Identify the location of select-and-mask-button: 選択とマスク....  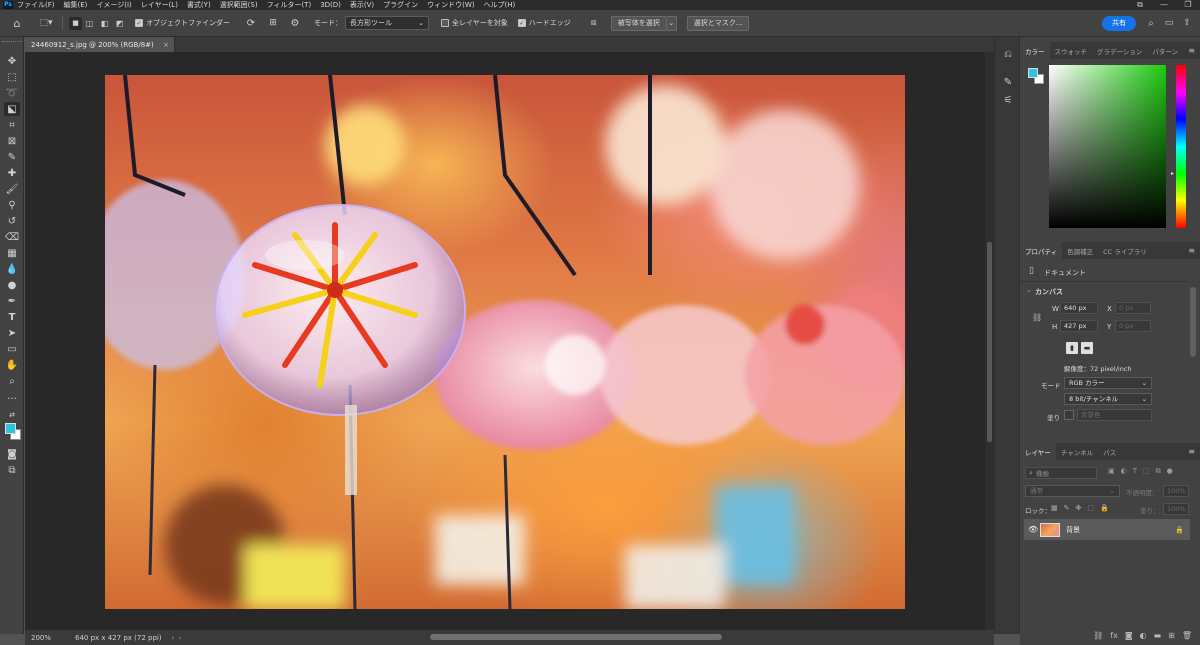
(718, 23).